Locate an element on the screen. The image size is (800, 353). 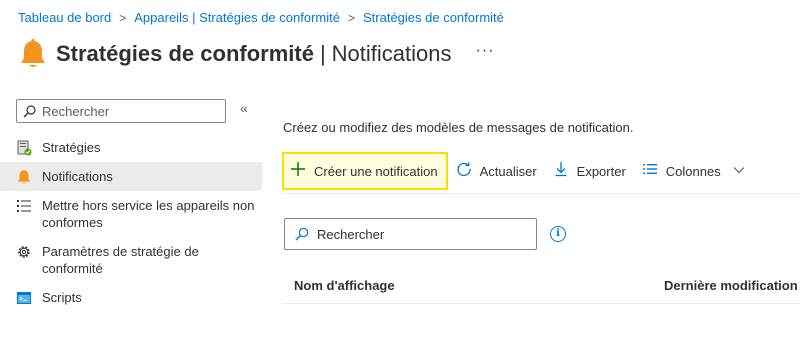
sidebar-item-compliance-settings: Paramètres de stratégie de conformité is located at coordinates (131, 260).